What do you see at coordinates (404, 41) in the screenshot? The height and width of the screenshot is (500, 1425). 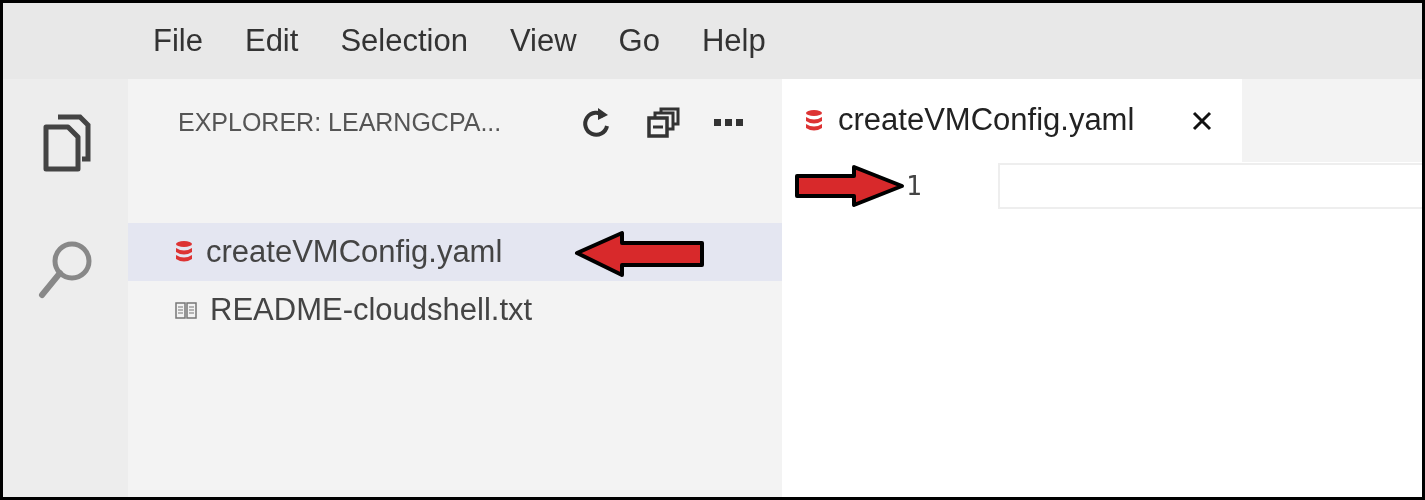 I see `menu-item: Selection` at bounding box center [404, 41].